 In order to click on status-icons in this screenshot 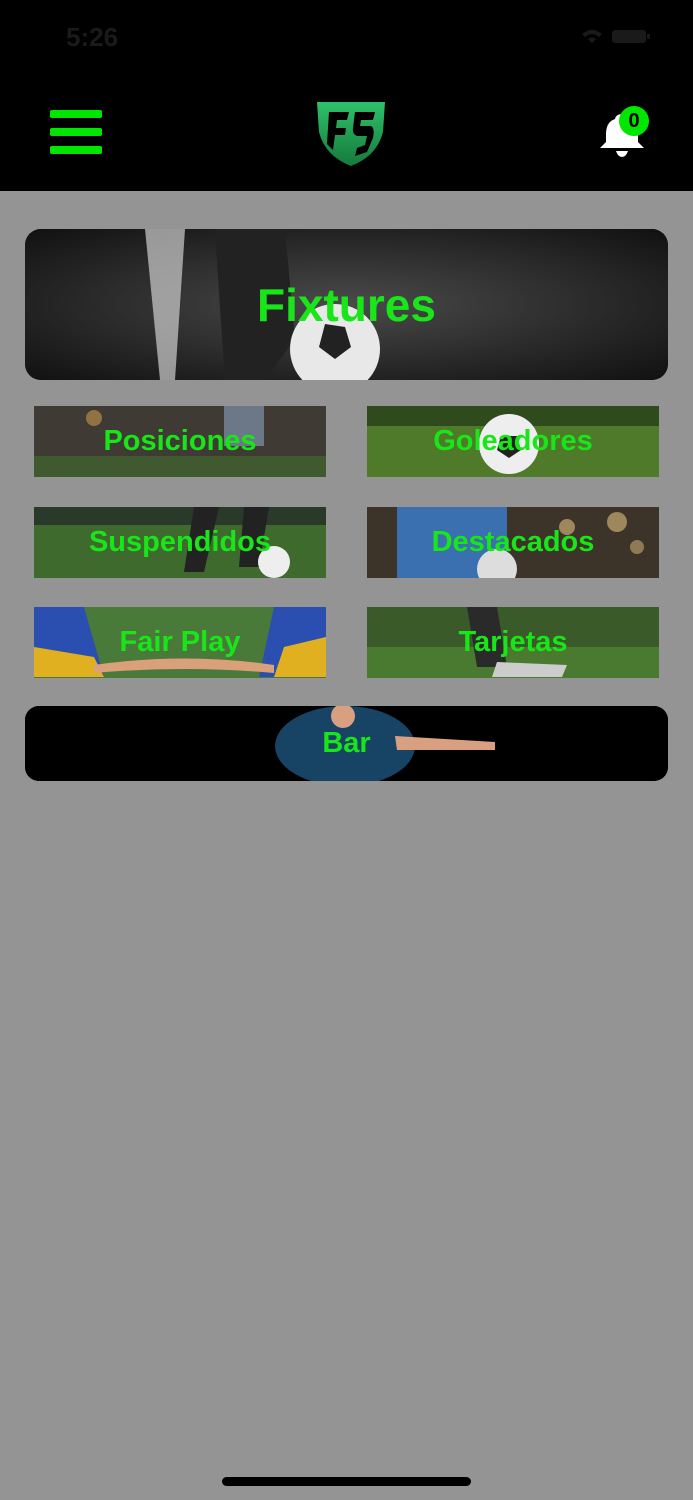, I will do `click(616, 36)`.